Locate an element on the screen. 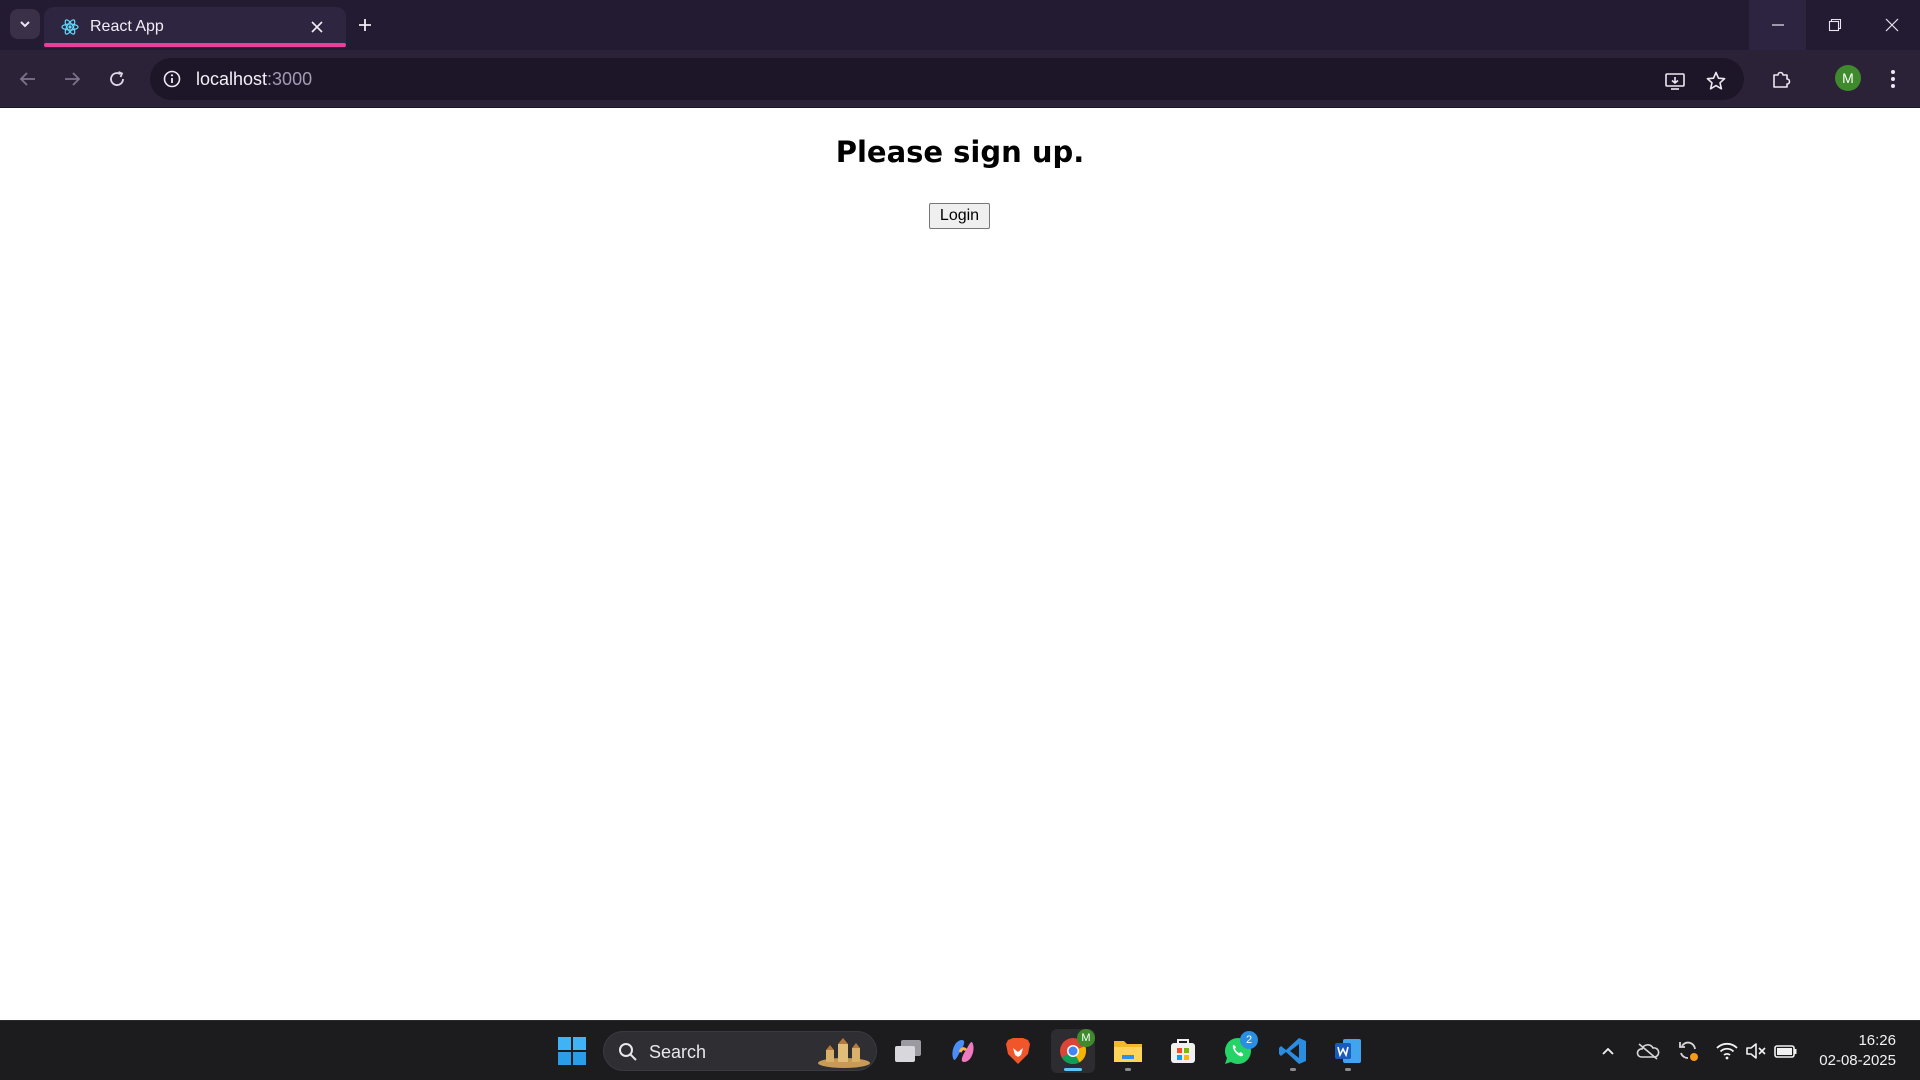  reload-icon is located at coordinates (117, 78).